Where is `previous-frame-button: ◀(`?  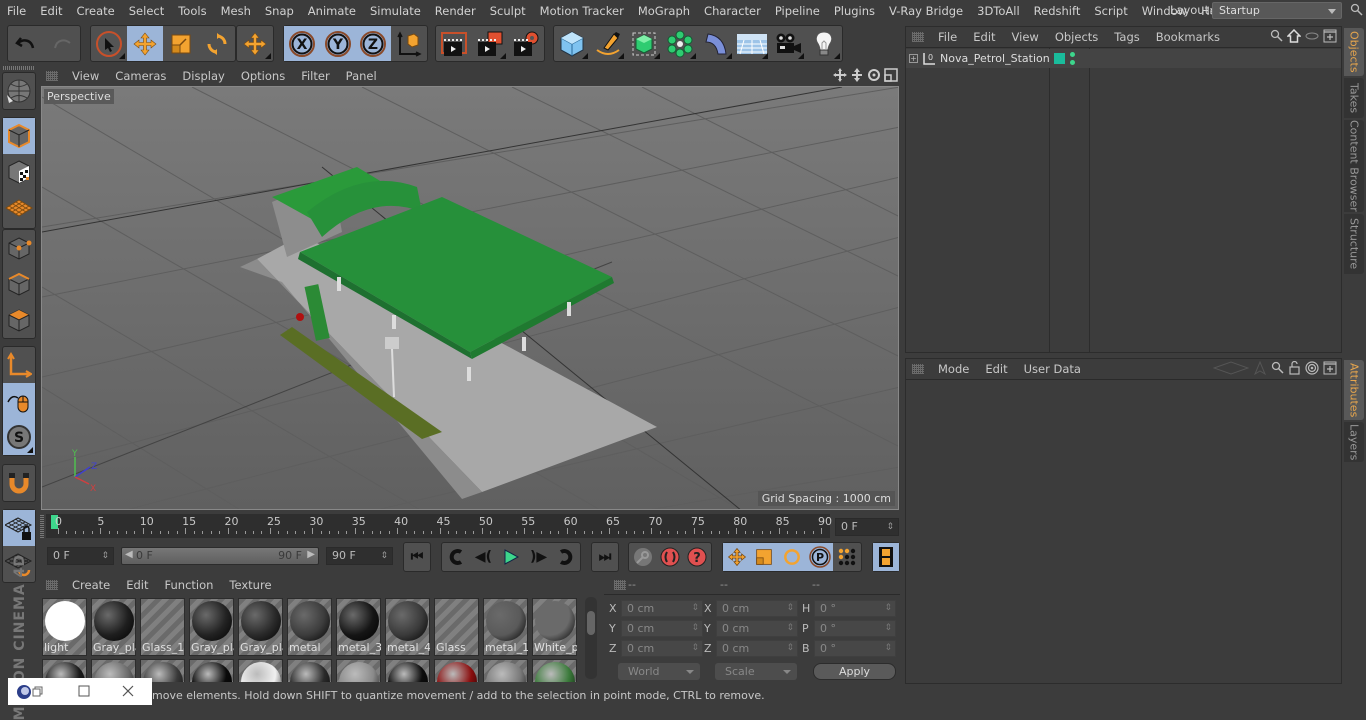 previous-frame-button: ◀( is located at coordinates (484, 557).